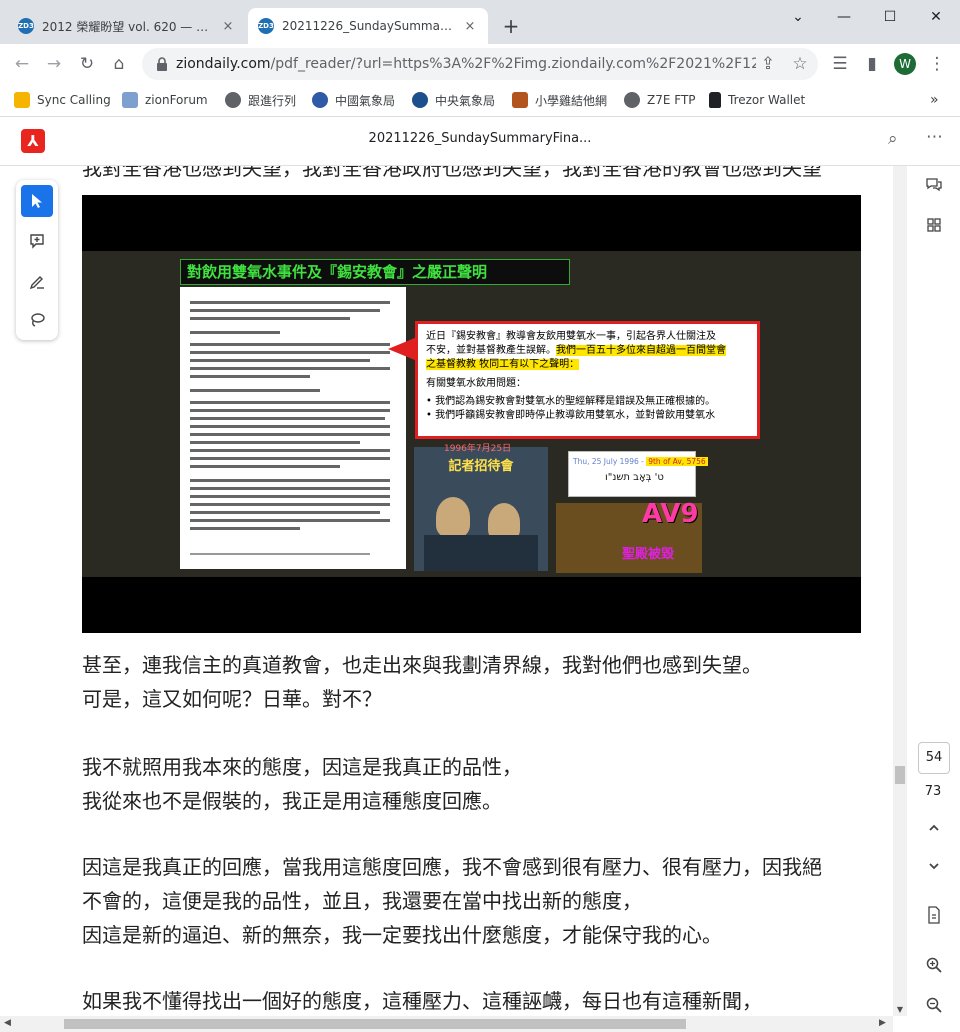 The image size is (960, 1032). What do you see at coordinates (934, 188) in the screenshot?
I see `comments-icon` at bounding box center [934, 188].